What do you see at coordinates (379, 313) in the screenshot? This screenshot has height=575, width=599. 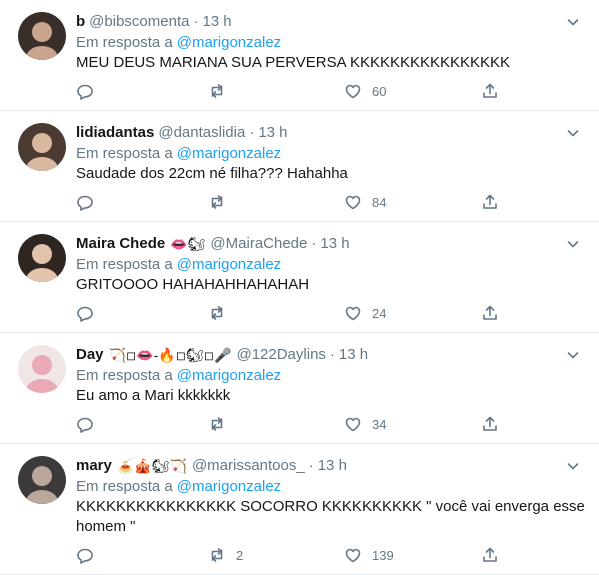 I see `like-count: 24` at bounding box center [379, 313].